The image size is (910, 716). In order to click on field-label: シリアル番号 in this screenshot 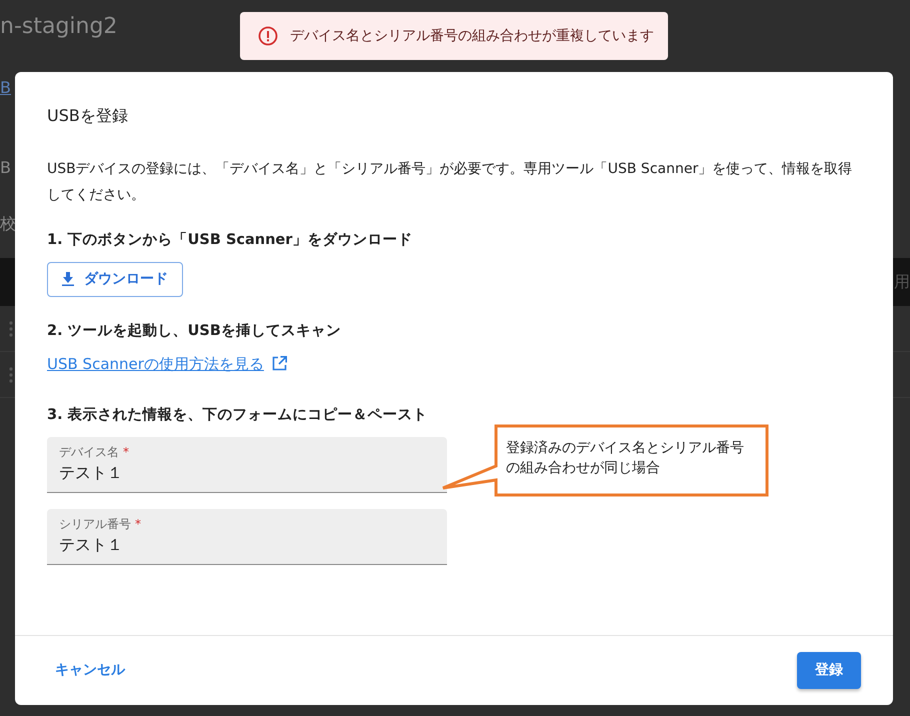, I will do `click(95, 523)`.